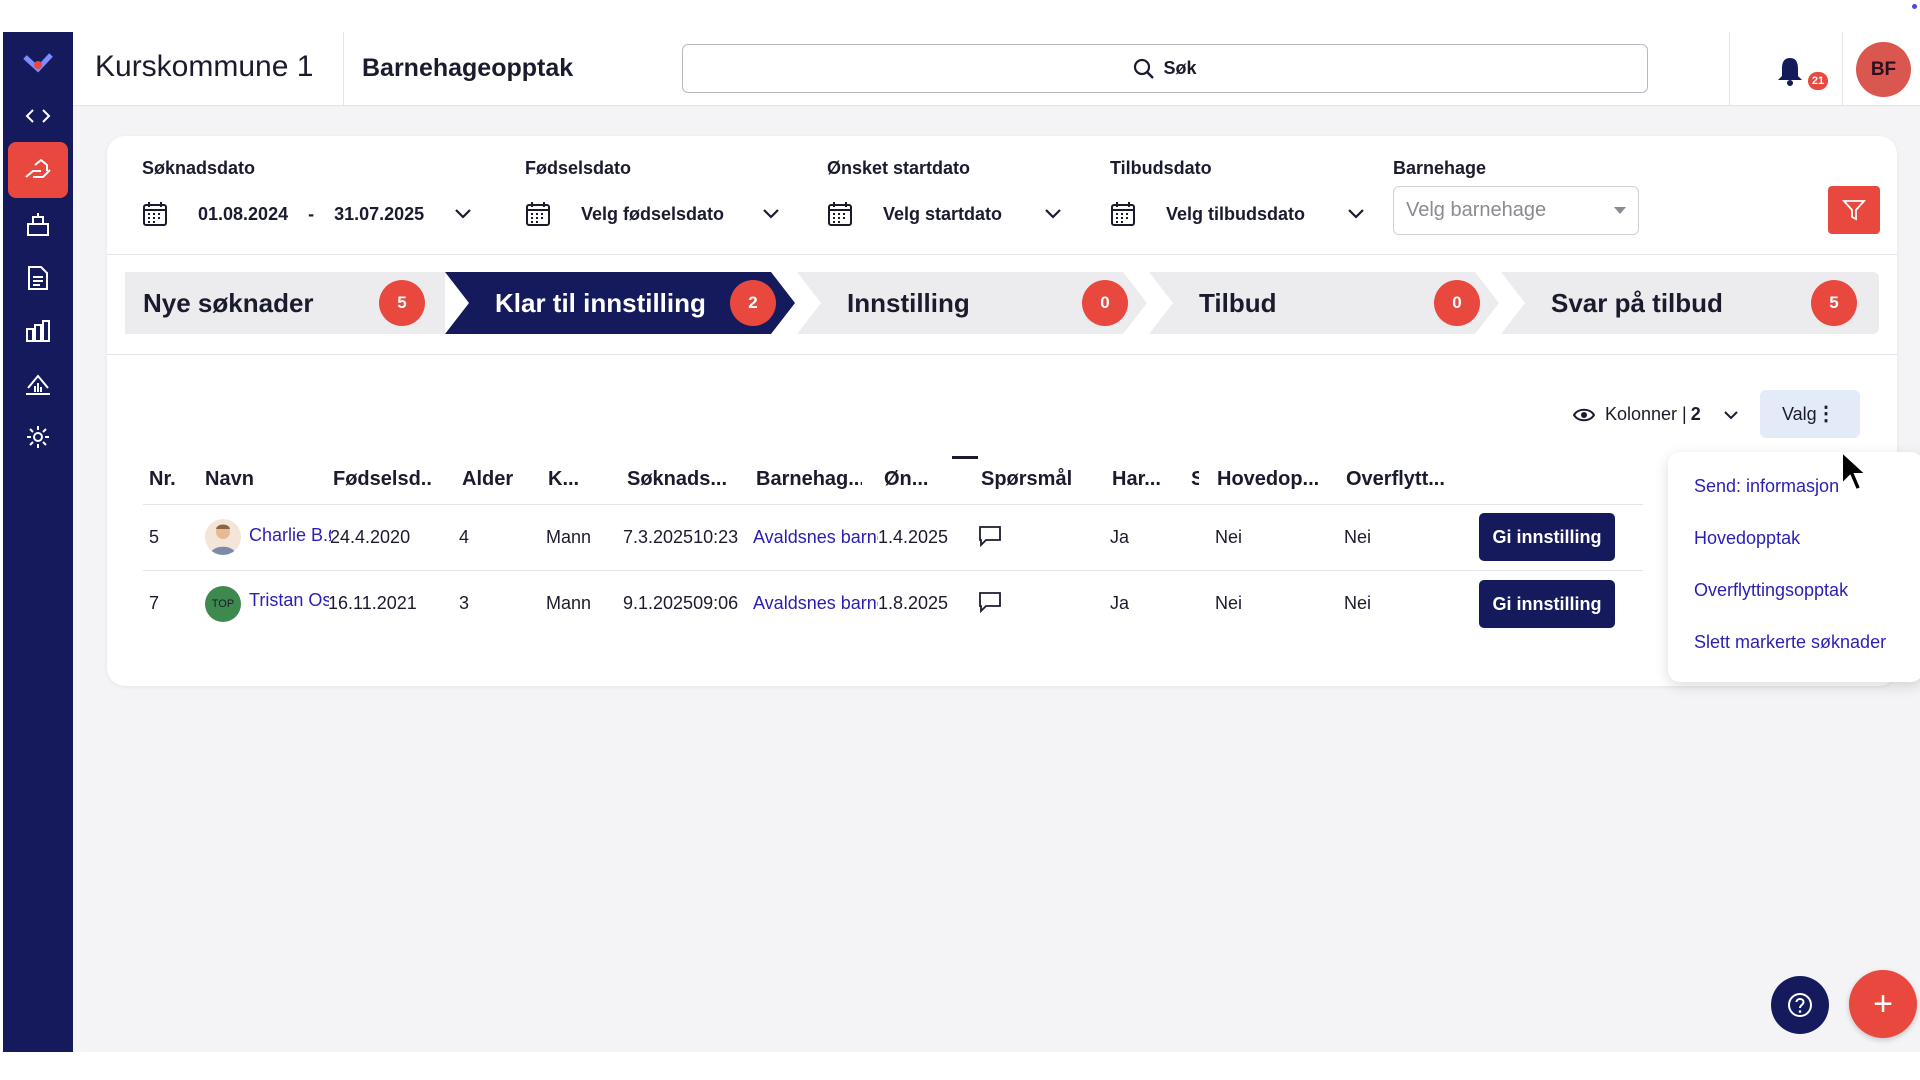 The height and width of the screenshot is (1080, 1920). Describe the element at coordinates (1358, 603) in the screenshot. I see `cell-overflytting: Nei` at that location.